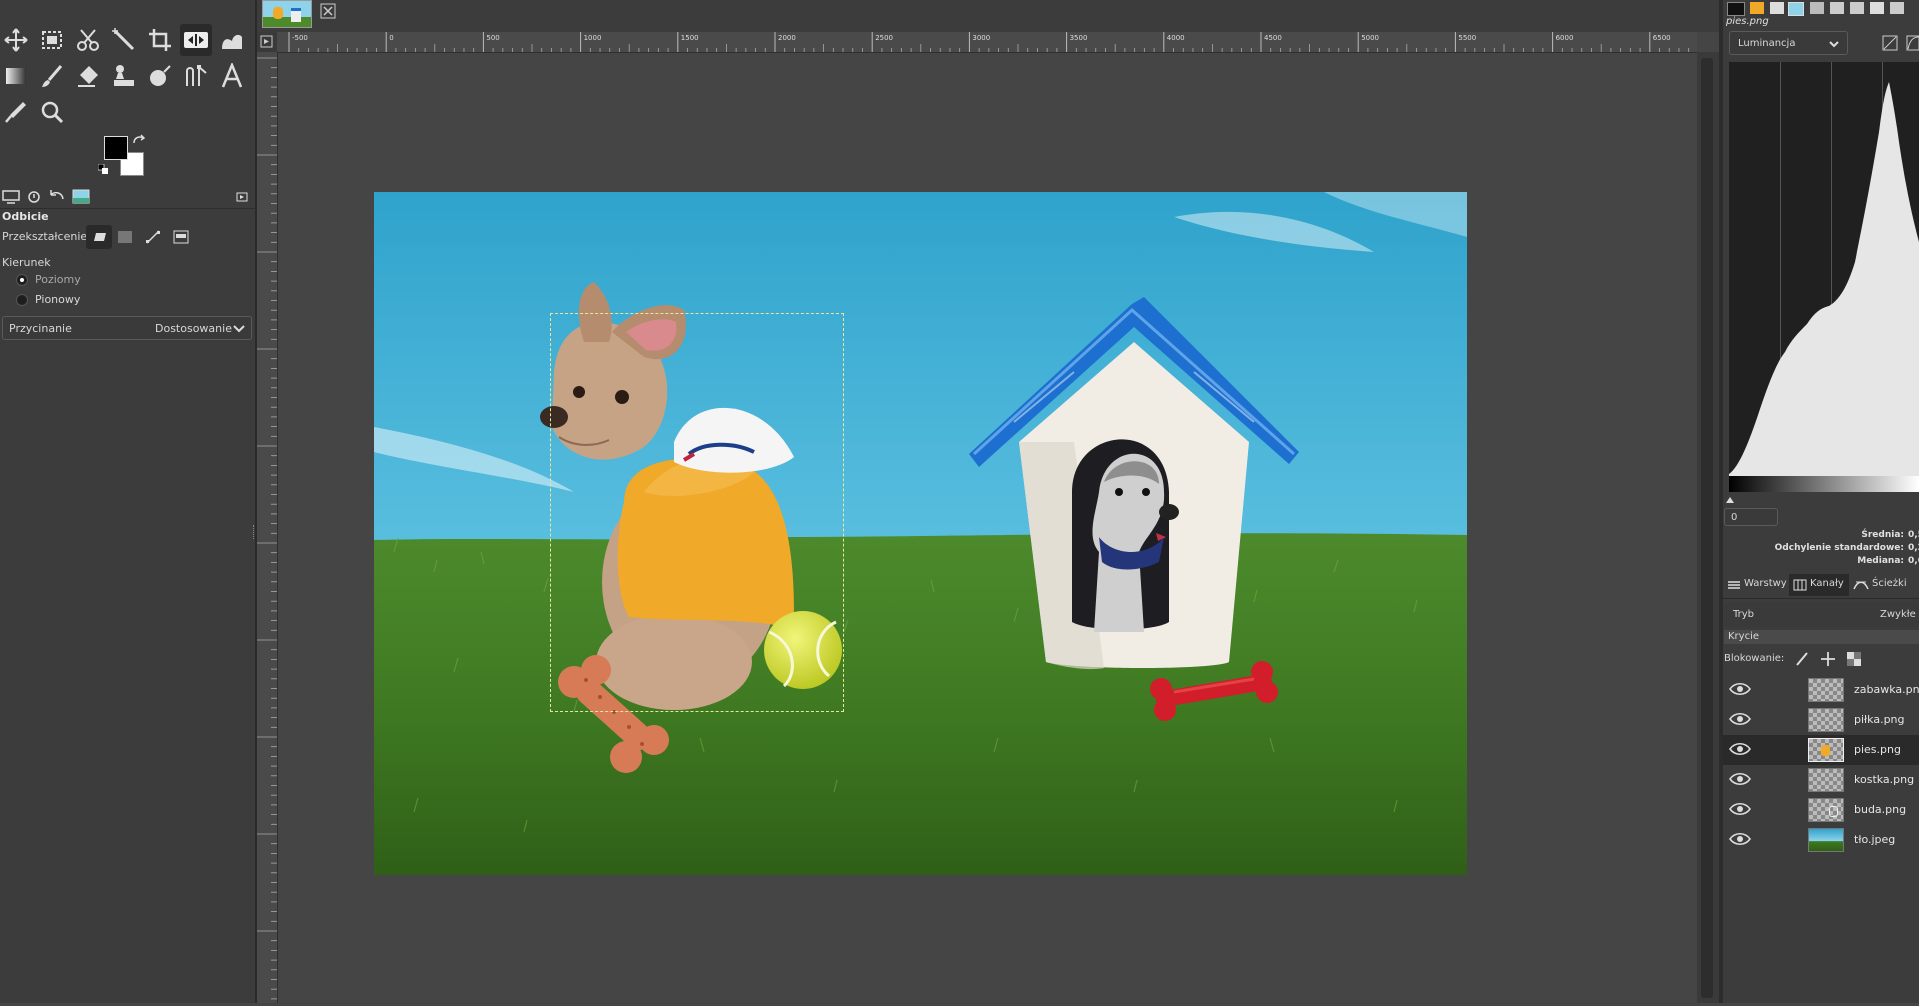 Image resolution: width=1919 pixels, height=1006 pixels. Describe the element at coordinates (1565, 38) in the screenshot. I see `ruler-tick-label: 6000` at that location.